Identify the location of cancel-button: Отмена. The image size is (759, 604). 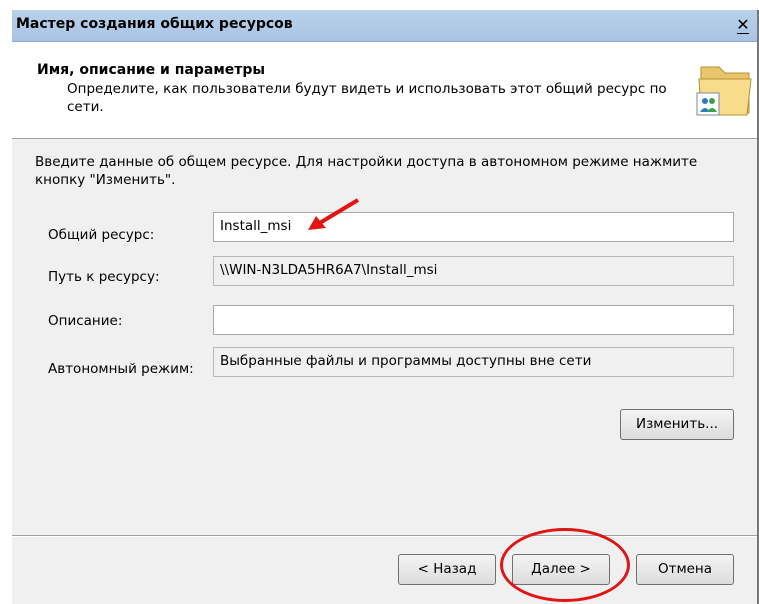
(685, 569).